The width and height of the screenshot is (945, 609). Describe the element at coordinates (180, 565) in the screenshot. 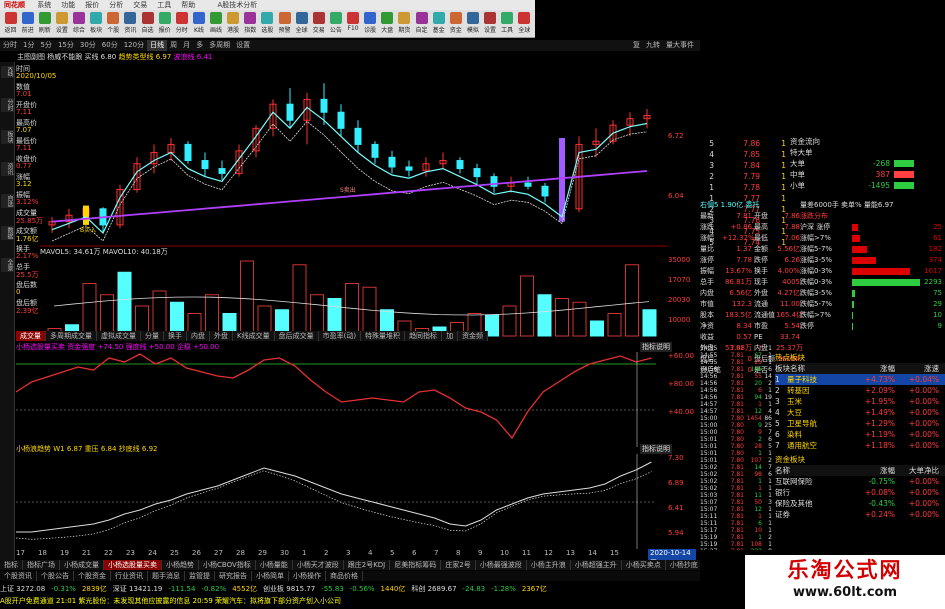

I see `bottom-tab-4: 小杨趋势` at that location.